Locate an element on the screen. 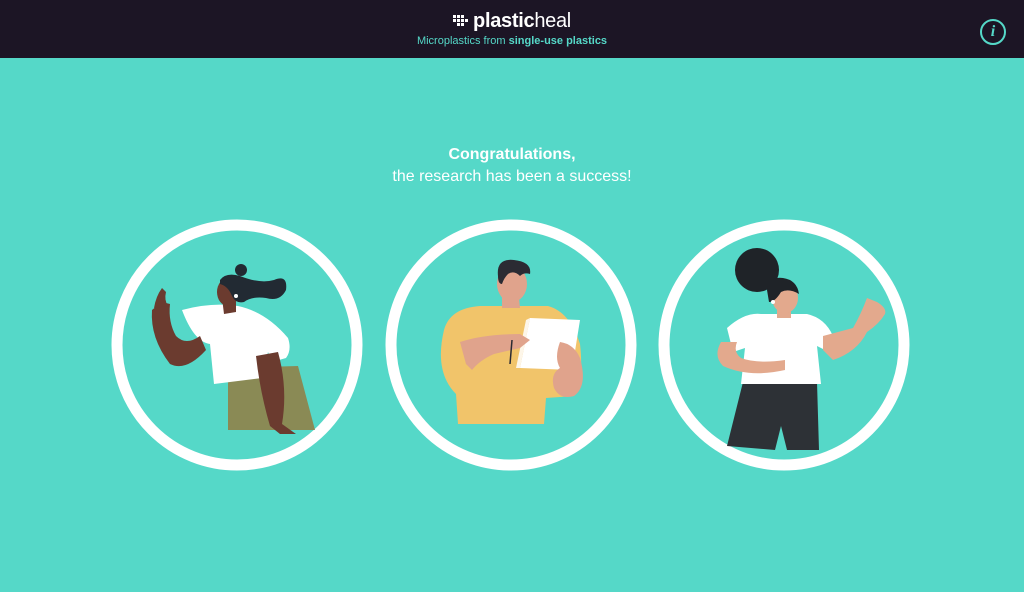 The width and height of the screenshot is (1024, 592). info-icon: i is located at coordinates (993, 31).